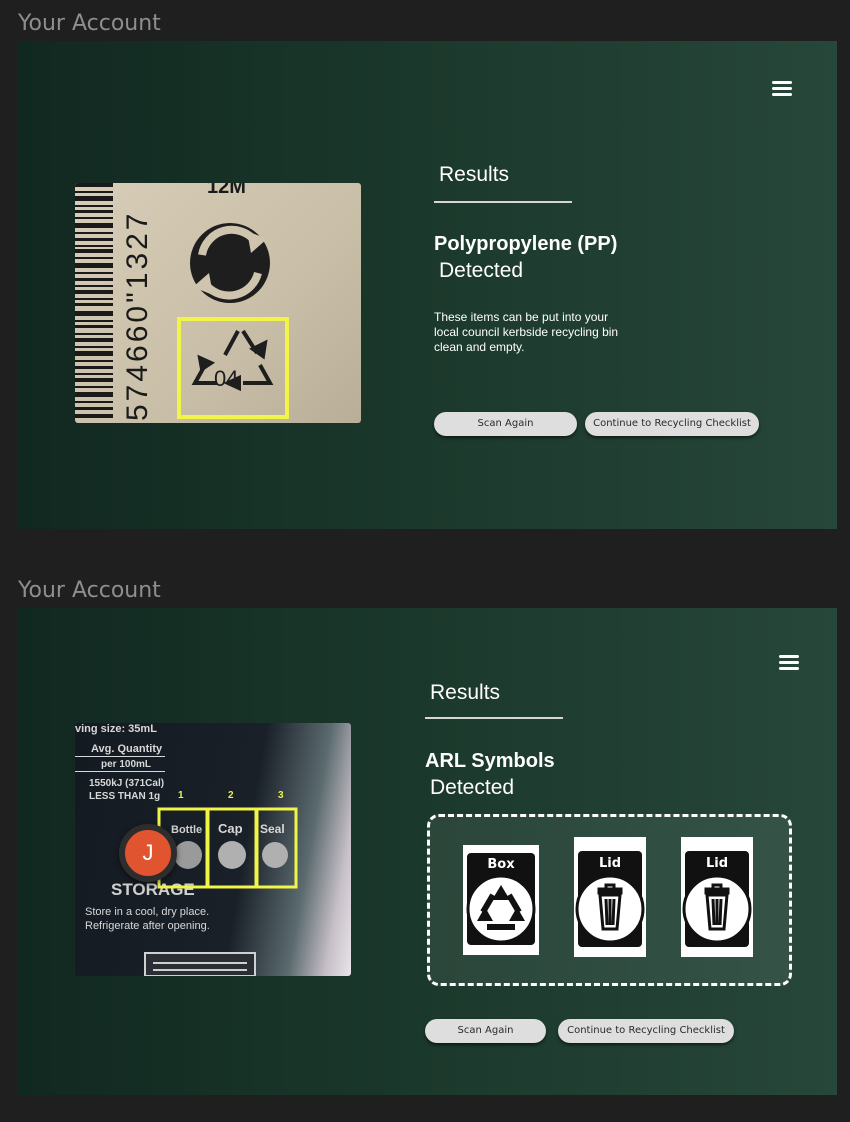 The width and height of the screenshot is (850, 1122). Describe the element at coordinates (126, 764) in the screenshot. I see `per-100ml-text: per 100mL` at that location.